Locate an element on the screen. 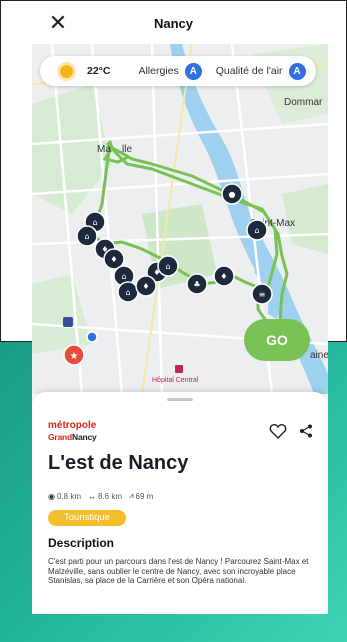  go-button: GO is located at coordinates (277, 340).